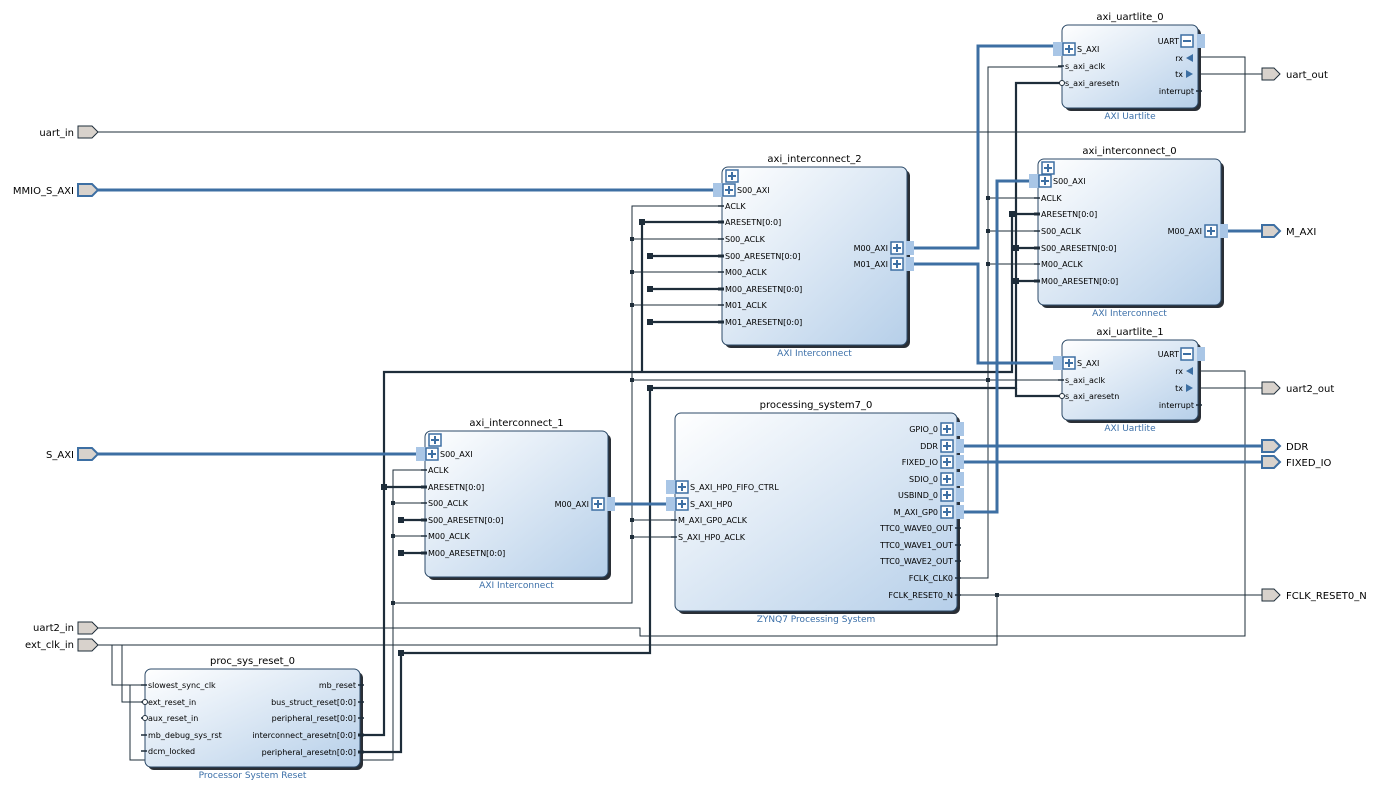  What do you see at coordinates (449, 536) in the screenshot?
I see `pin-label: M00_ACLK` at bounding box center [449, 536].